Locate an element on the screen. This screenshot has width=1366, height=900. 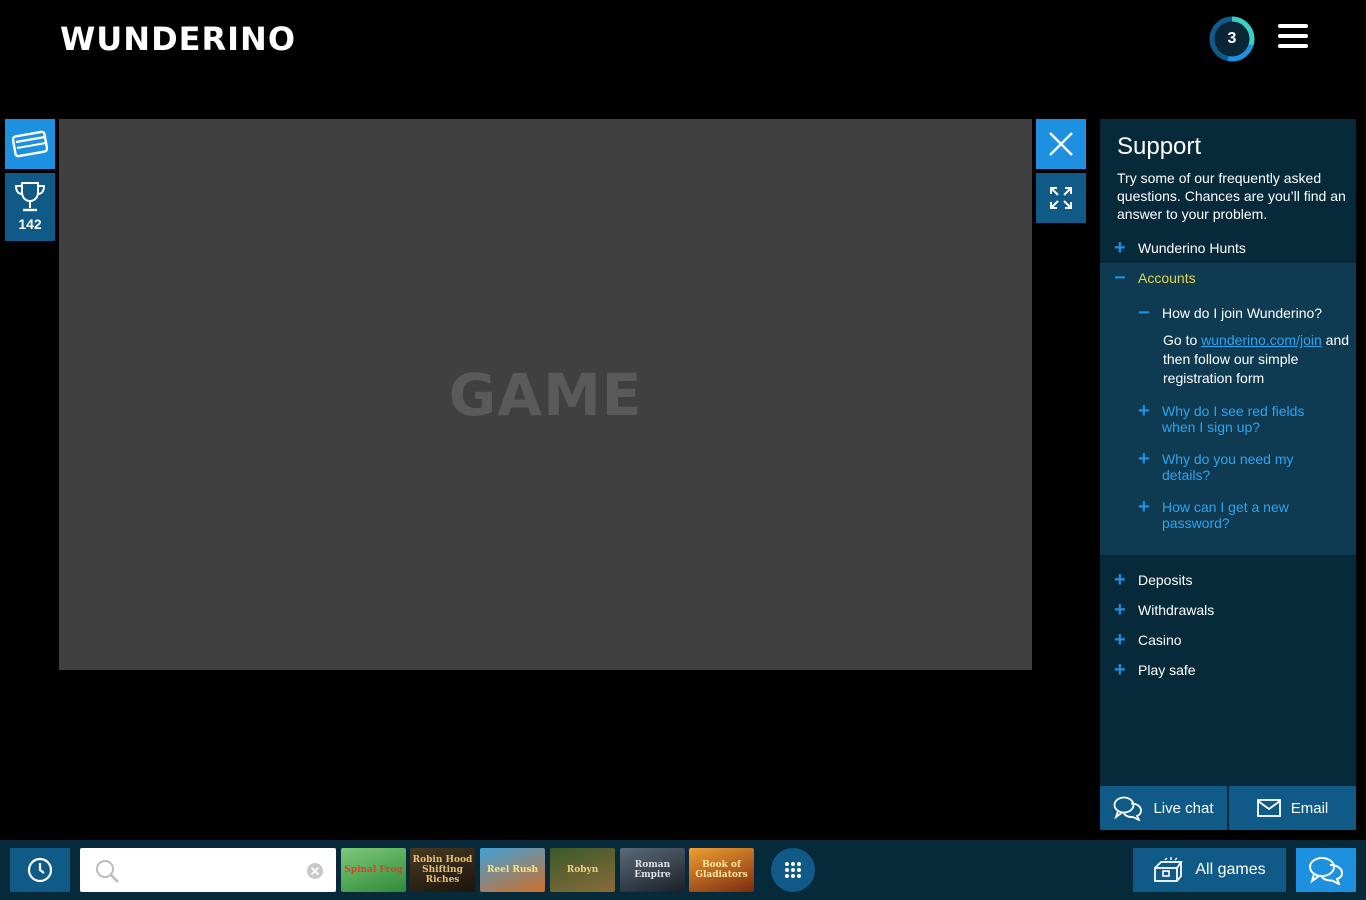
faq-question-join: − How do I join Wunderino? is located at coordinates (1235, 313).